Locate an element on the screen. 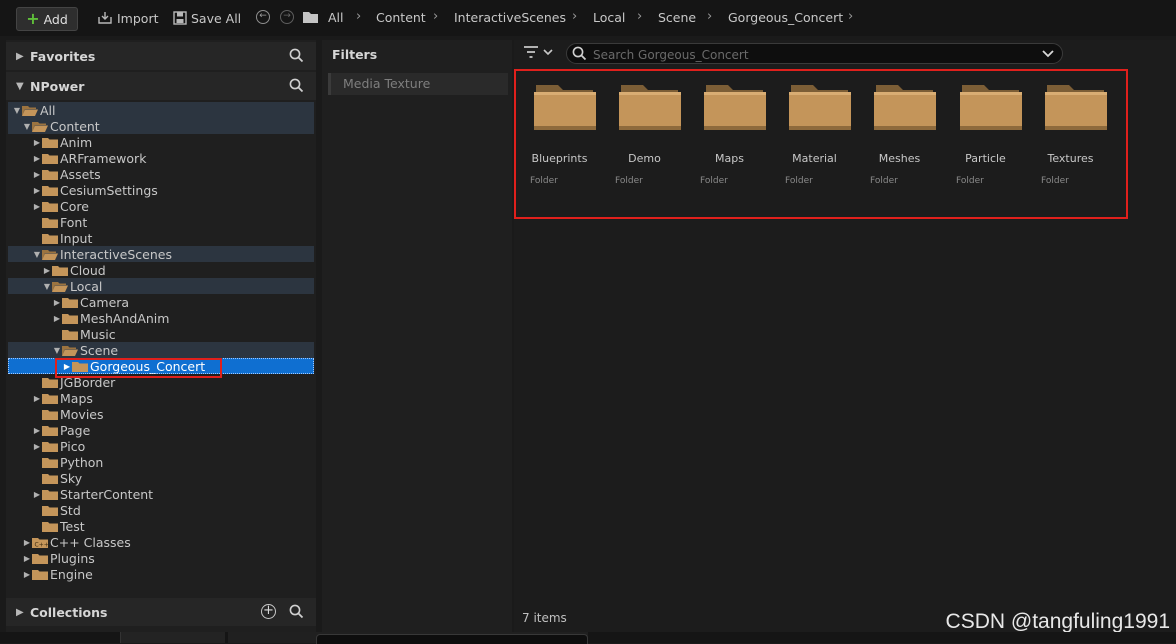  tree-item: ▼ All is located at coordinates (161, 110).